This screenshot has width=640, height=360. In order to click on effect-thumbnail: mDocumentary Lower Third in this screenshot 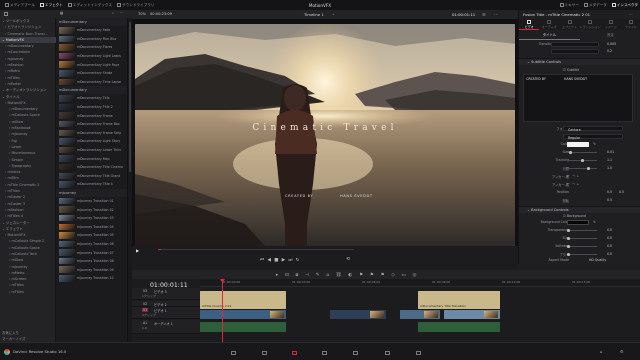, I will do `click(91, 150)`.